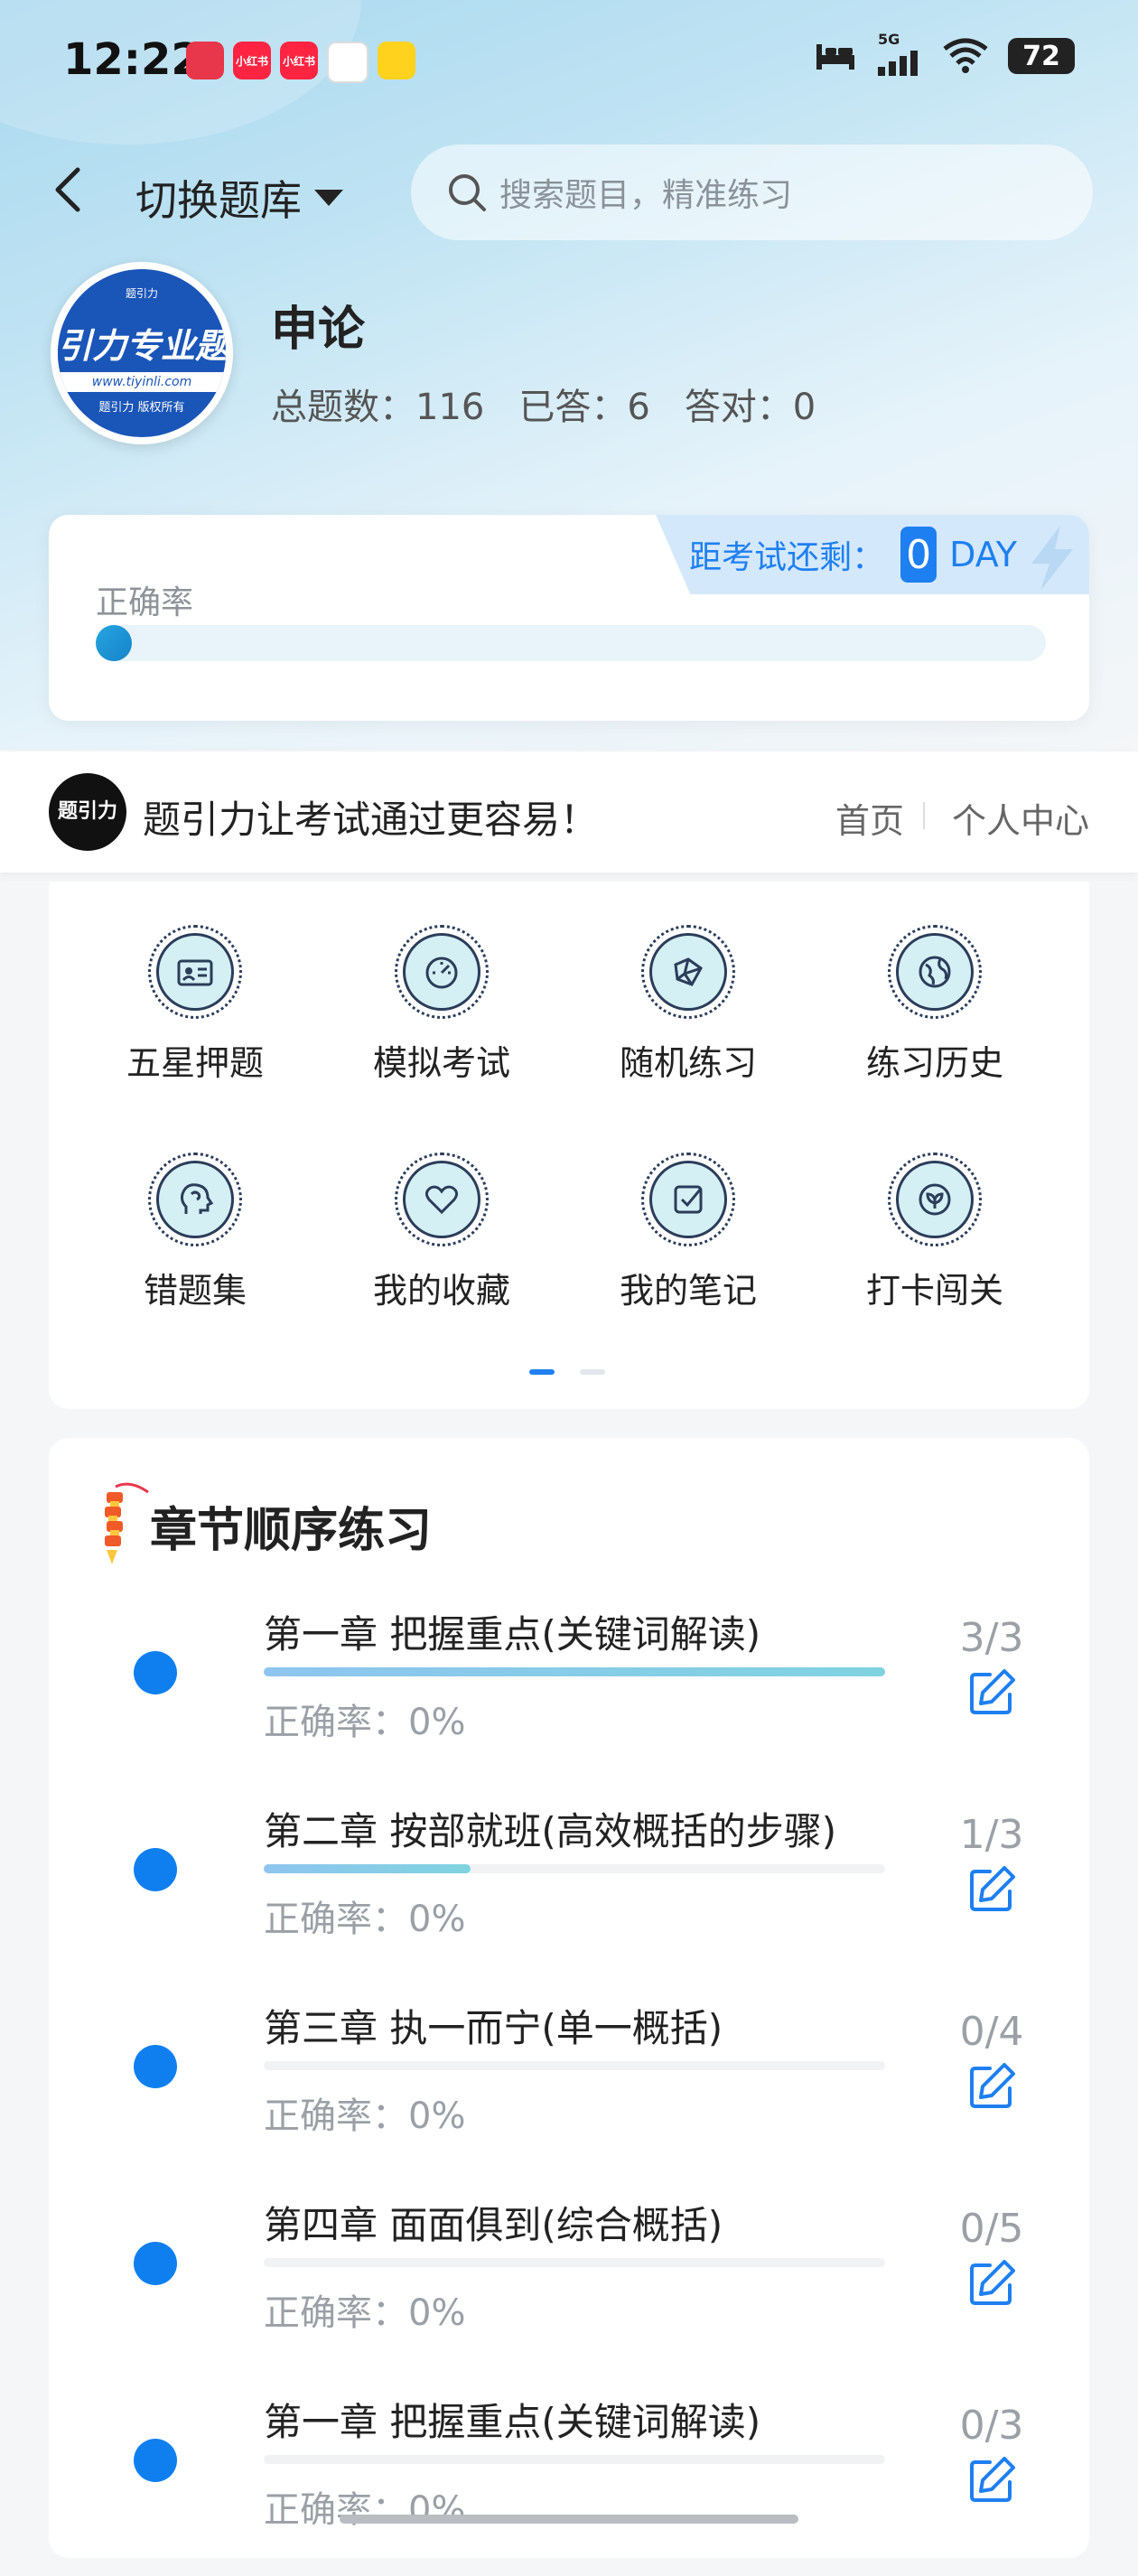 This screenshot has height=2576, width=1138. Describe the element at coordinates (396, 60) in the screenshot. I see `app-icon-yellow` at that location.